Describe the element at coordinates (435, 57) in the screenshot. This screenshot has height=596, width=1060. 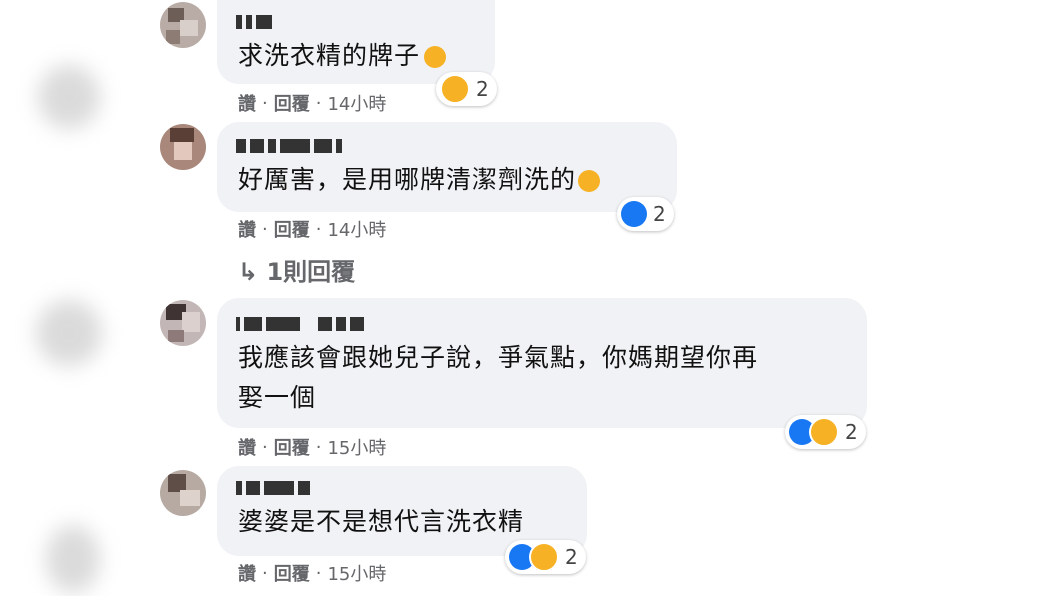
I see `cry-face-emoji-icon` at that location.